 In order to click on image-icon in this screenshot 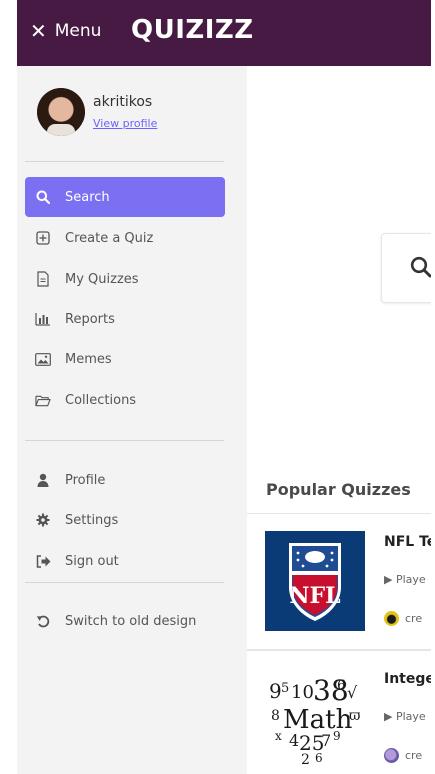, I will do `click(43, 359)`.